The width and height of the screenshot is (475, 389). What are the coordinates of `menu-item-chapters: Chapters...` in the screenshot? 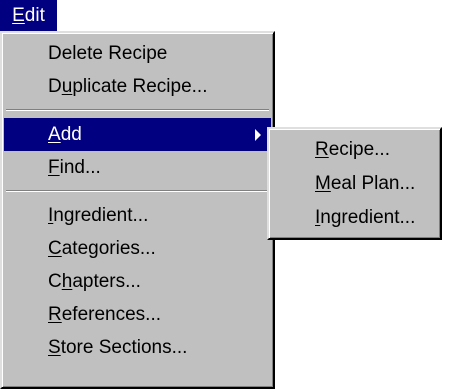 It's located at (137, 281).